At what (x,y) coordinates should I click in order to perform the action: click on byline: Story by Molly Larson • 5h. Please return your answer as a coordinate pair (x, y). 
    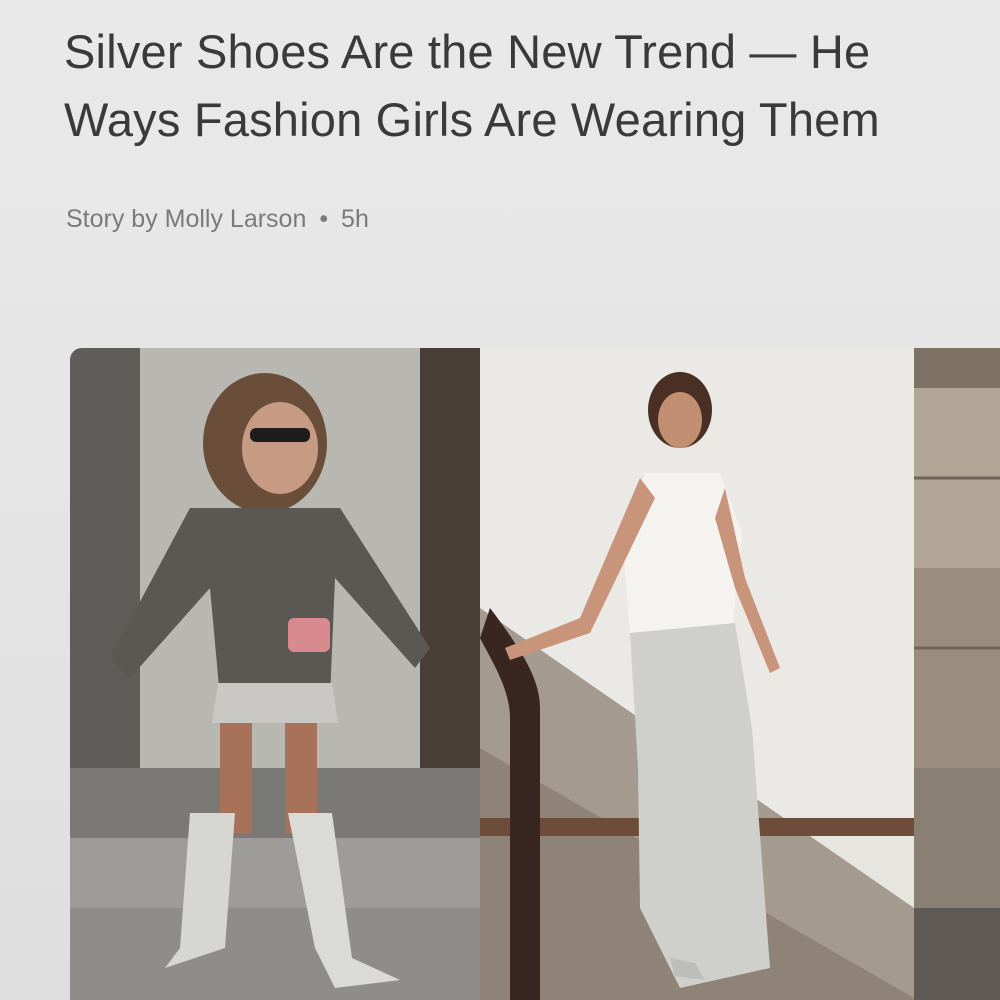
    Looking at the image, I should click on (217, 219).